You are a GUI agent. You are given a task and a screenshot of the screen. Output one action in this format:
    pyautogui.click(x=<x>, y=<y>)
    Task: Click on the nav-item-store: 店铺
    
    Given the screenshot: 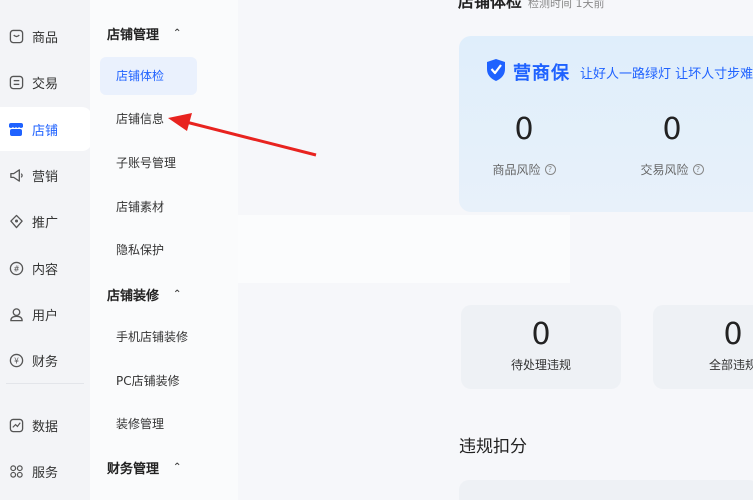 What is the action you would take?
    pyautogui.click(x=46, y=129)
    